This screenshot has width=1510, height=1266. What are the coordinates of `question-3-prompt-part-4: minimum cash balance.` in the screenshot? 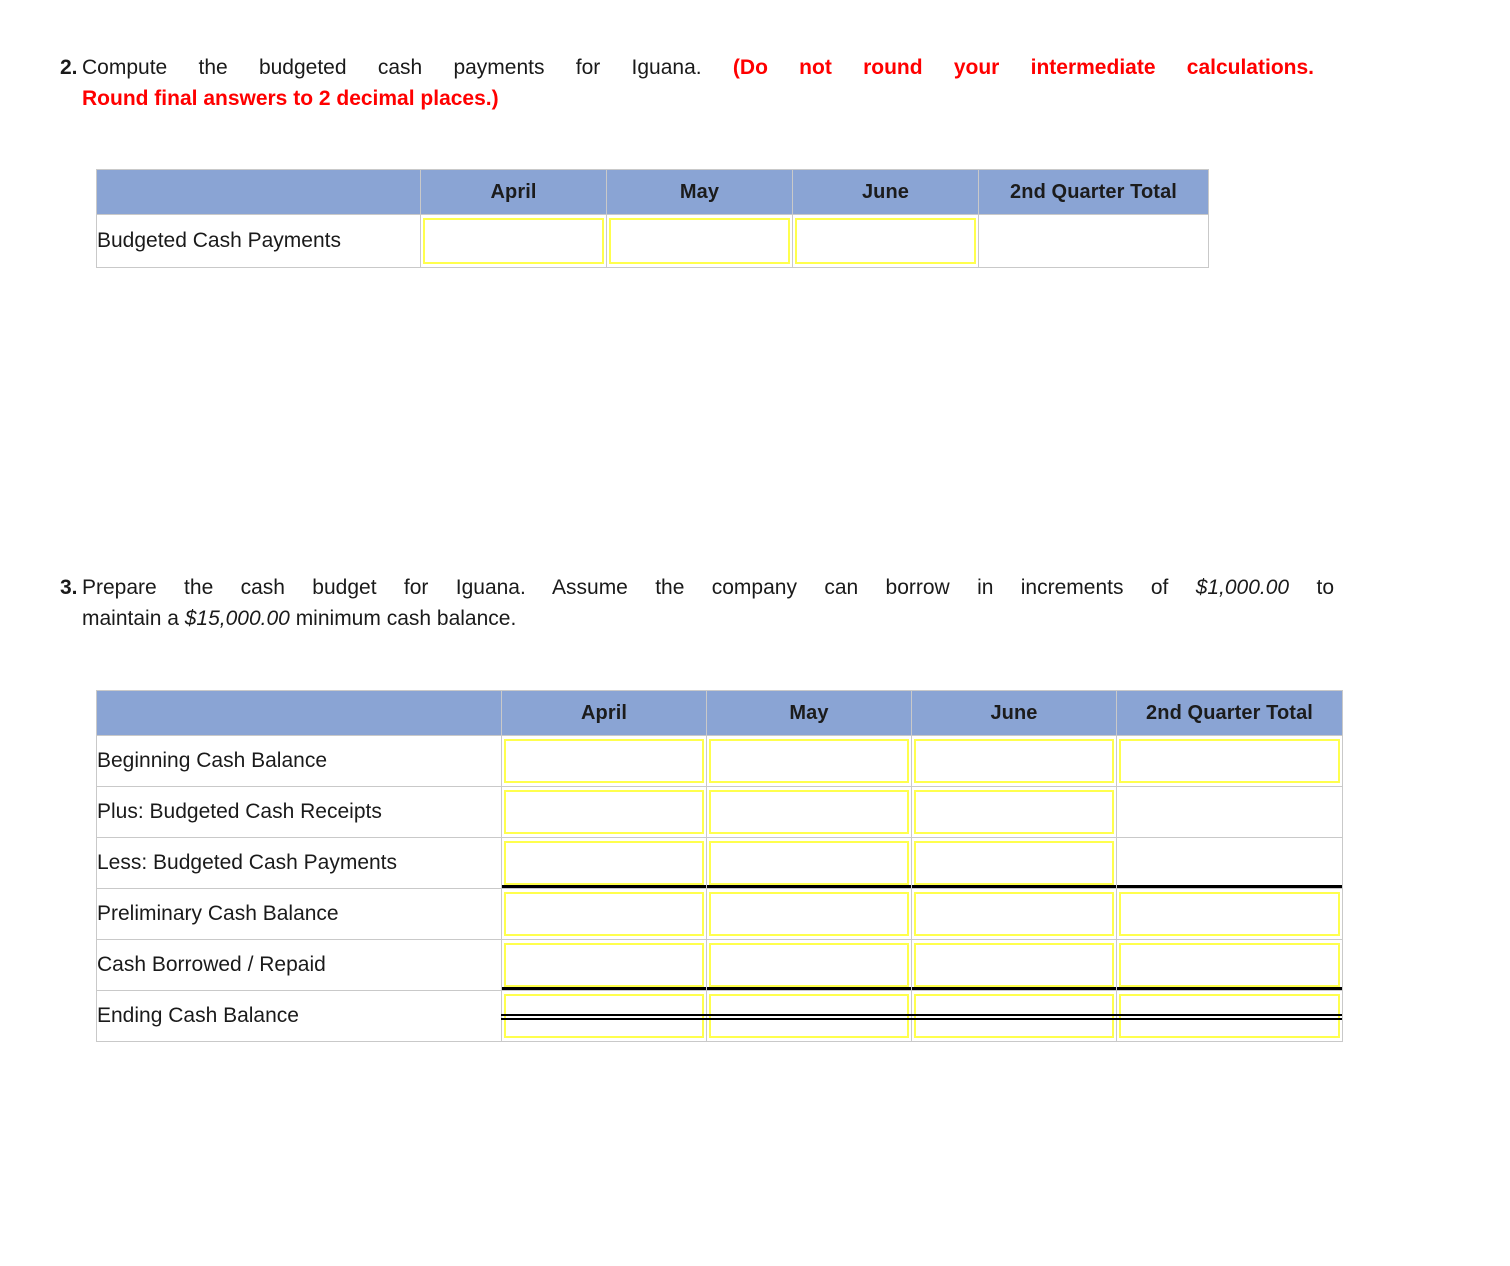 It's located at (406, 618).